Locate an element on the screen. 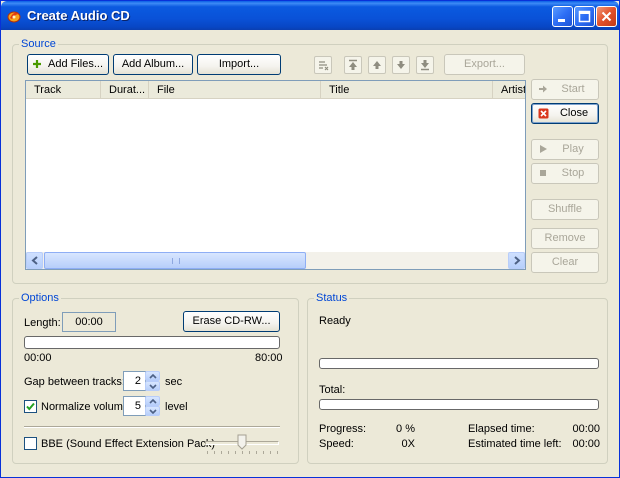  close-window-button is located at coordinates (606, 16).